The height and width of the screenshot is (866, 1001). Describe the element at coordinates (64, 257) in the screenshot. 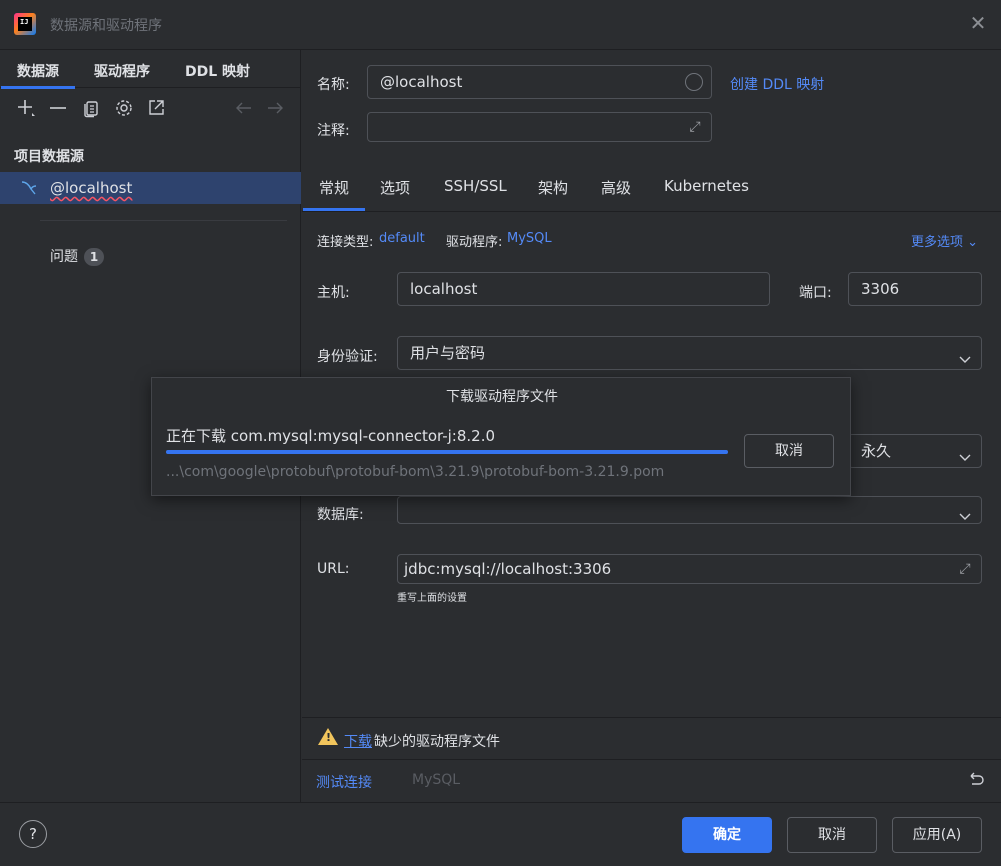

I see `problems-label: 问题` at that location.